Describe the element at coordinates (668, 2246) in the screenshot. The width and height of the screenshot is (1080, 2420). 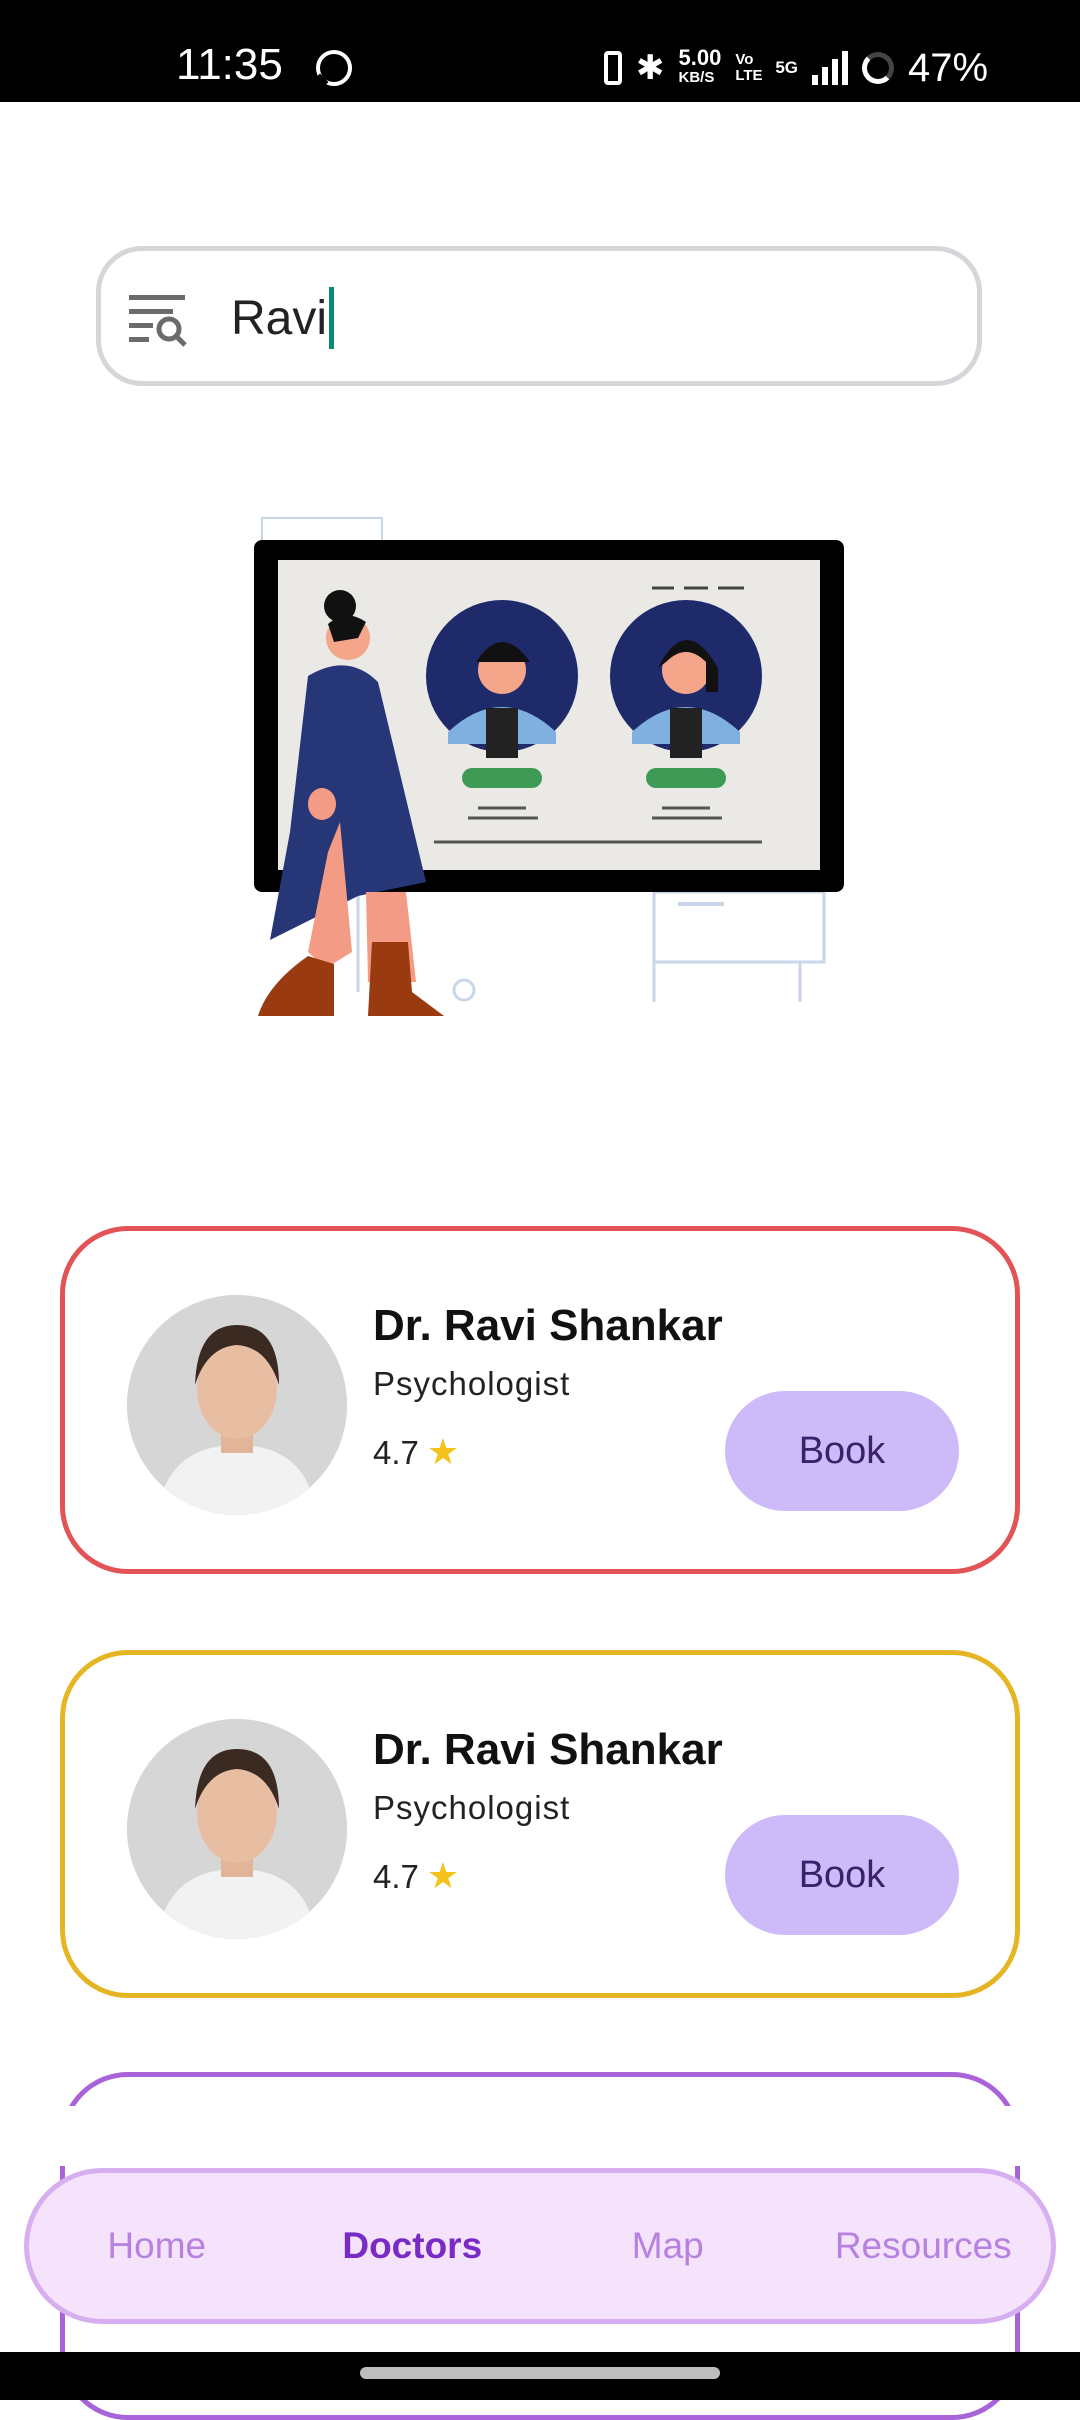
I see `nav-item-map: Map` at that location.